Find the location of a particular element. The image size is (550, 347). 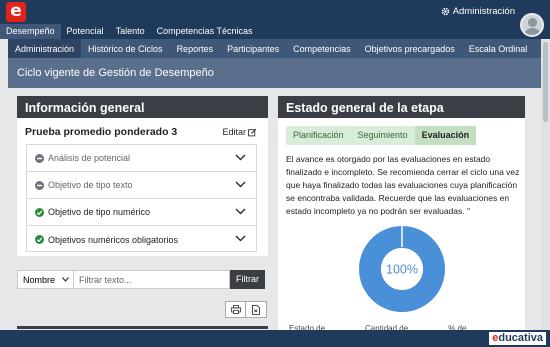

edit-link: Editar is located at coordinates (239, 132).